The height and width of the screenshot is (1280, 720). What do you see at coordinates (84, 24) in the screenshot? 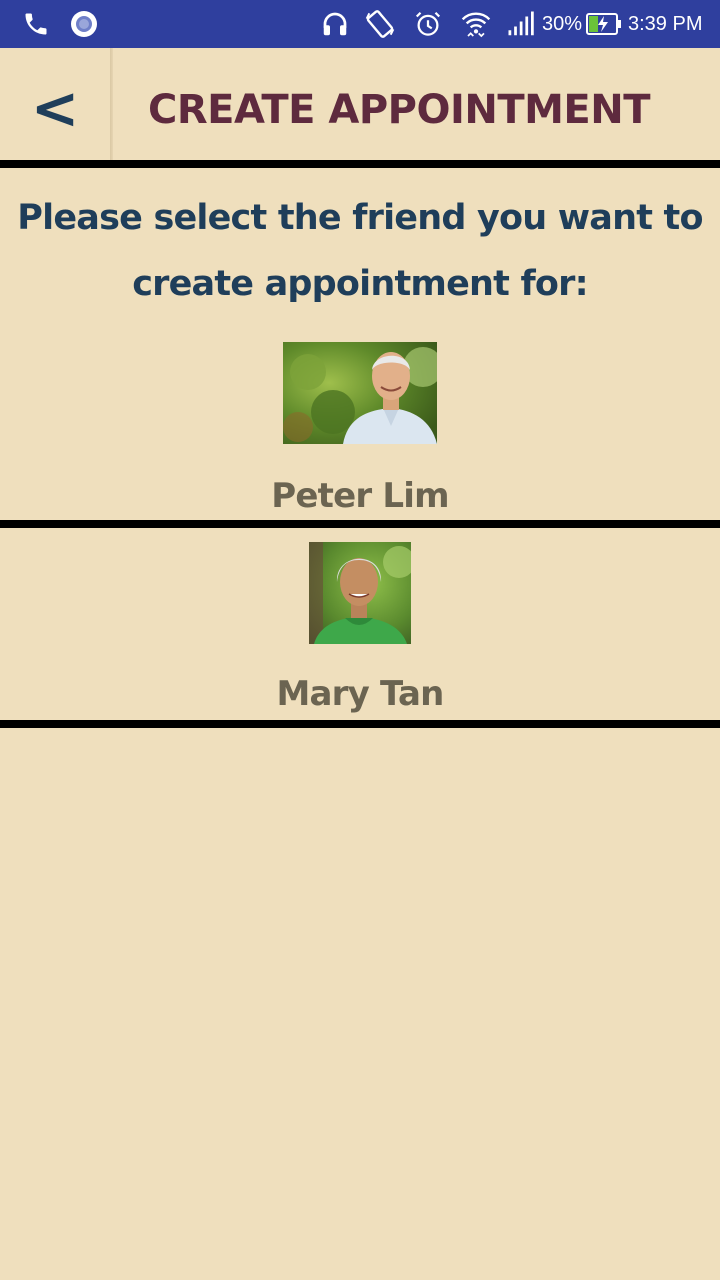
I see `record-icon` at bounding box center [84, 24].